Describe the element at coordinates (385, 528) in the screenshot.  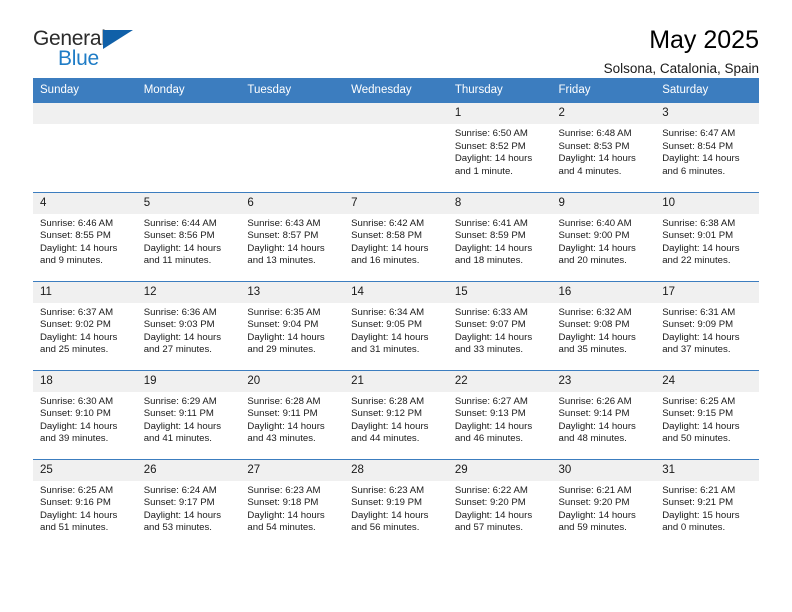
I see `daylight-text-line2: and 56 minutes.` at that location.